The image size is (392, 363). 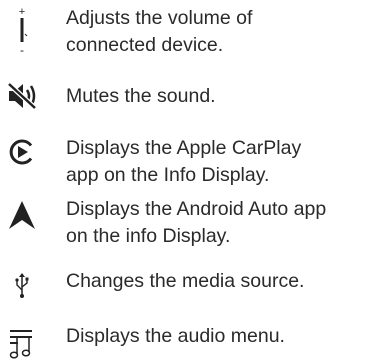 I want to click on mute-icon, so click(x=22, y=96).